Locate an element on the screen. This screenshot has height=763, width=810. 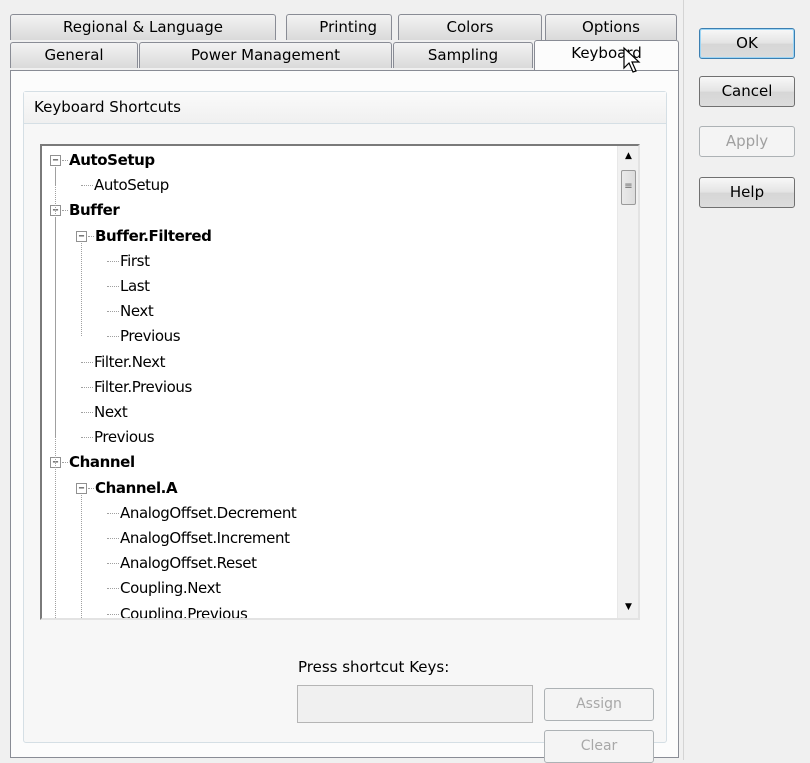
tab-power-management: Power Management is located at coordinates (265, 55).